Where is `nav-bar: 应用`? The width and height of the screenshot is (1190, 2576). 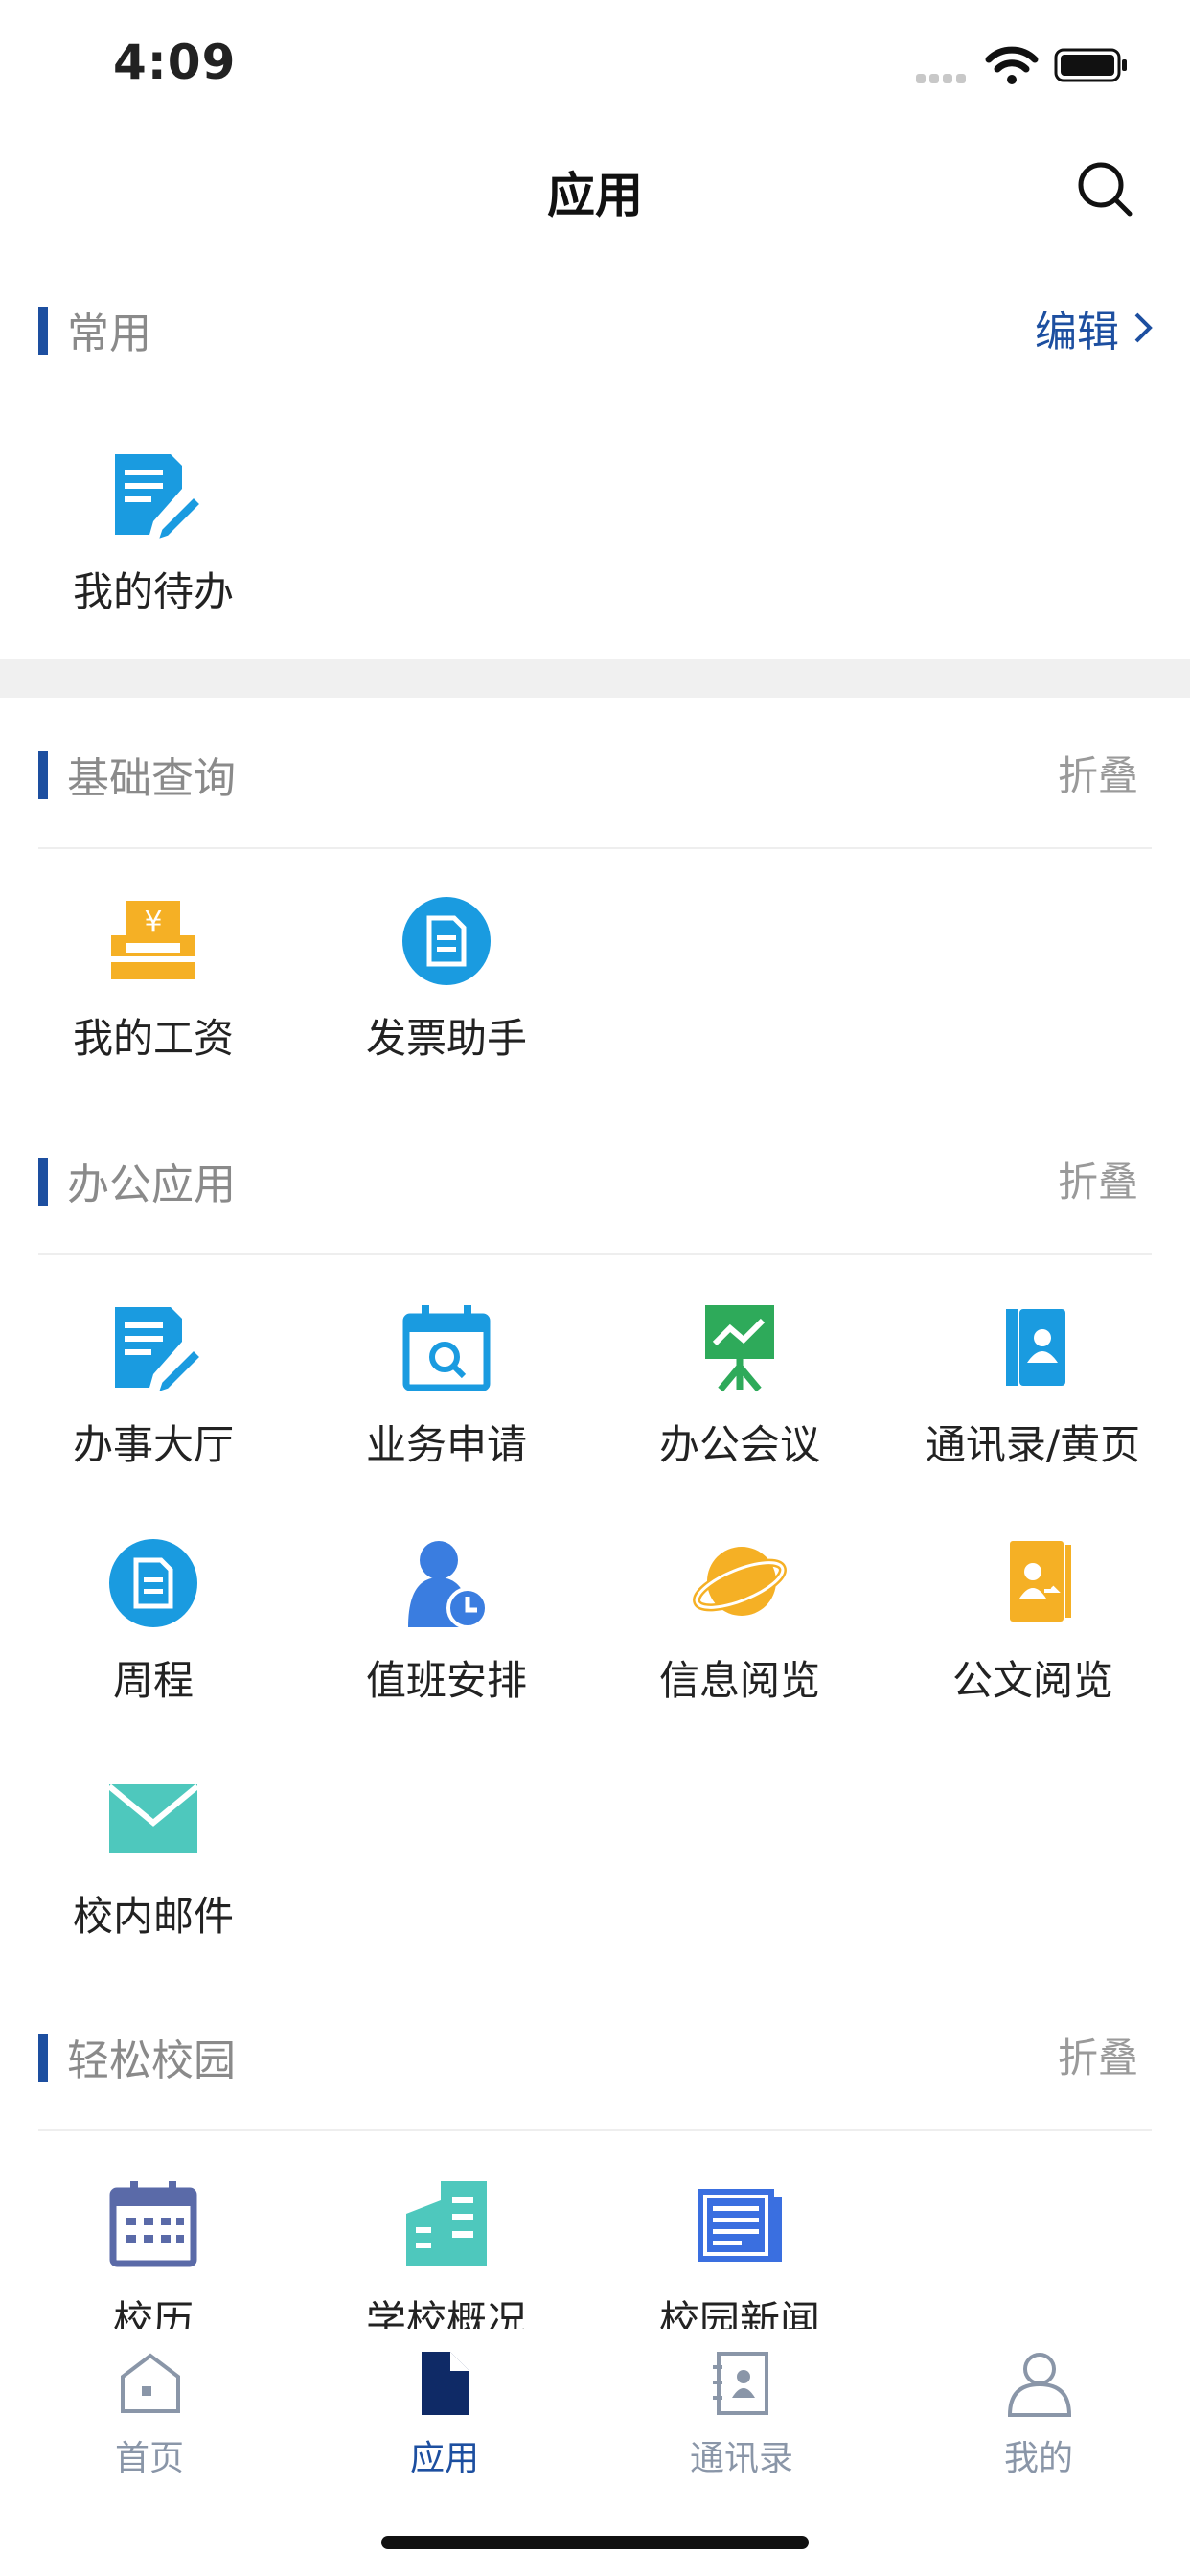 nav-bar: 应用 is located at coordinates (595, 188).